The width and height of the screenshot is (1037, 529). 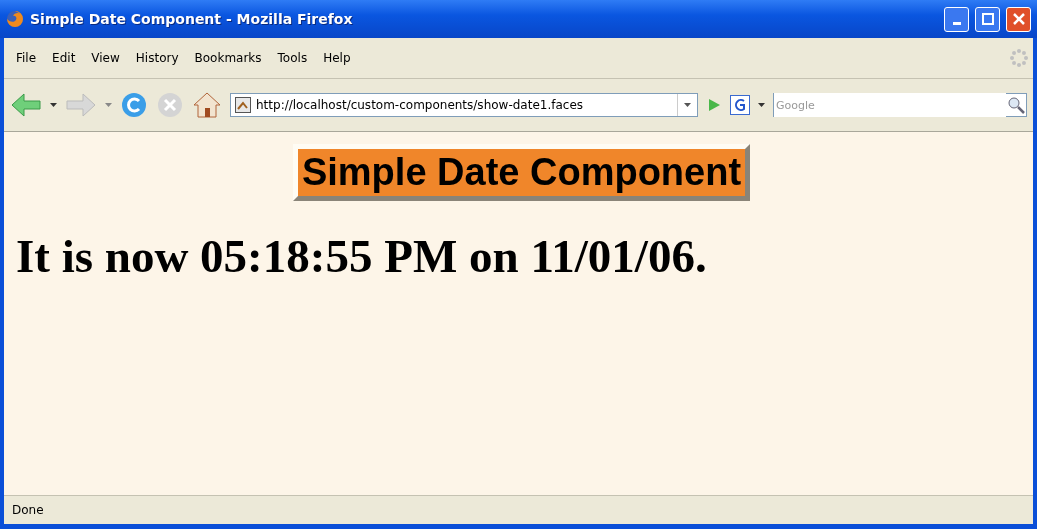 What do you see at coordinates (521, 172) in the screenshot?
I see `page-heading: Simple Date Component` at bounding box center [521, 172].